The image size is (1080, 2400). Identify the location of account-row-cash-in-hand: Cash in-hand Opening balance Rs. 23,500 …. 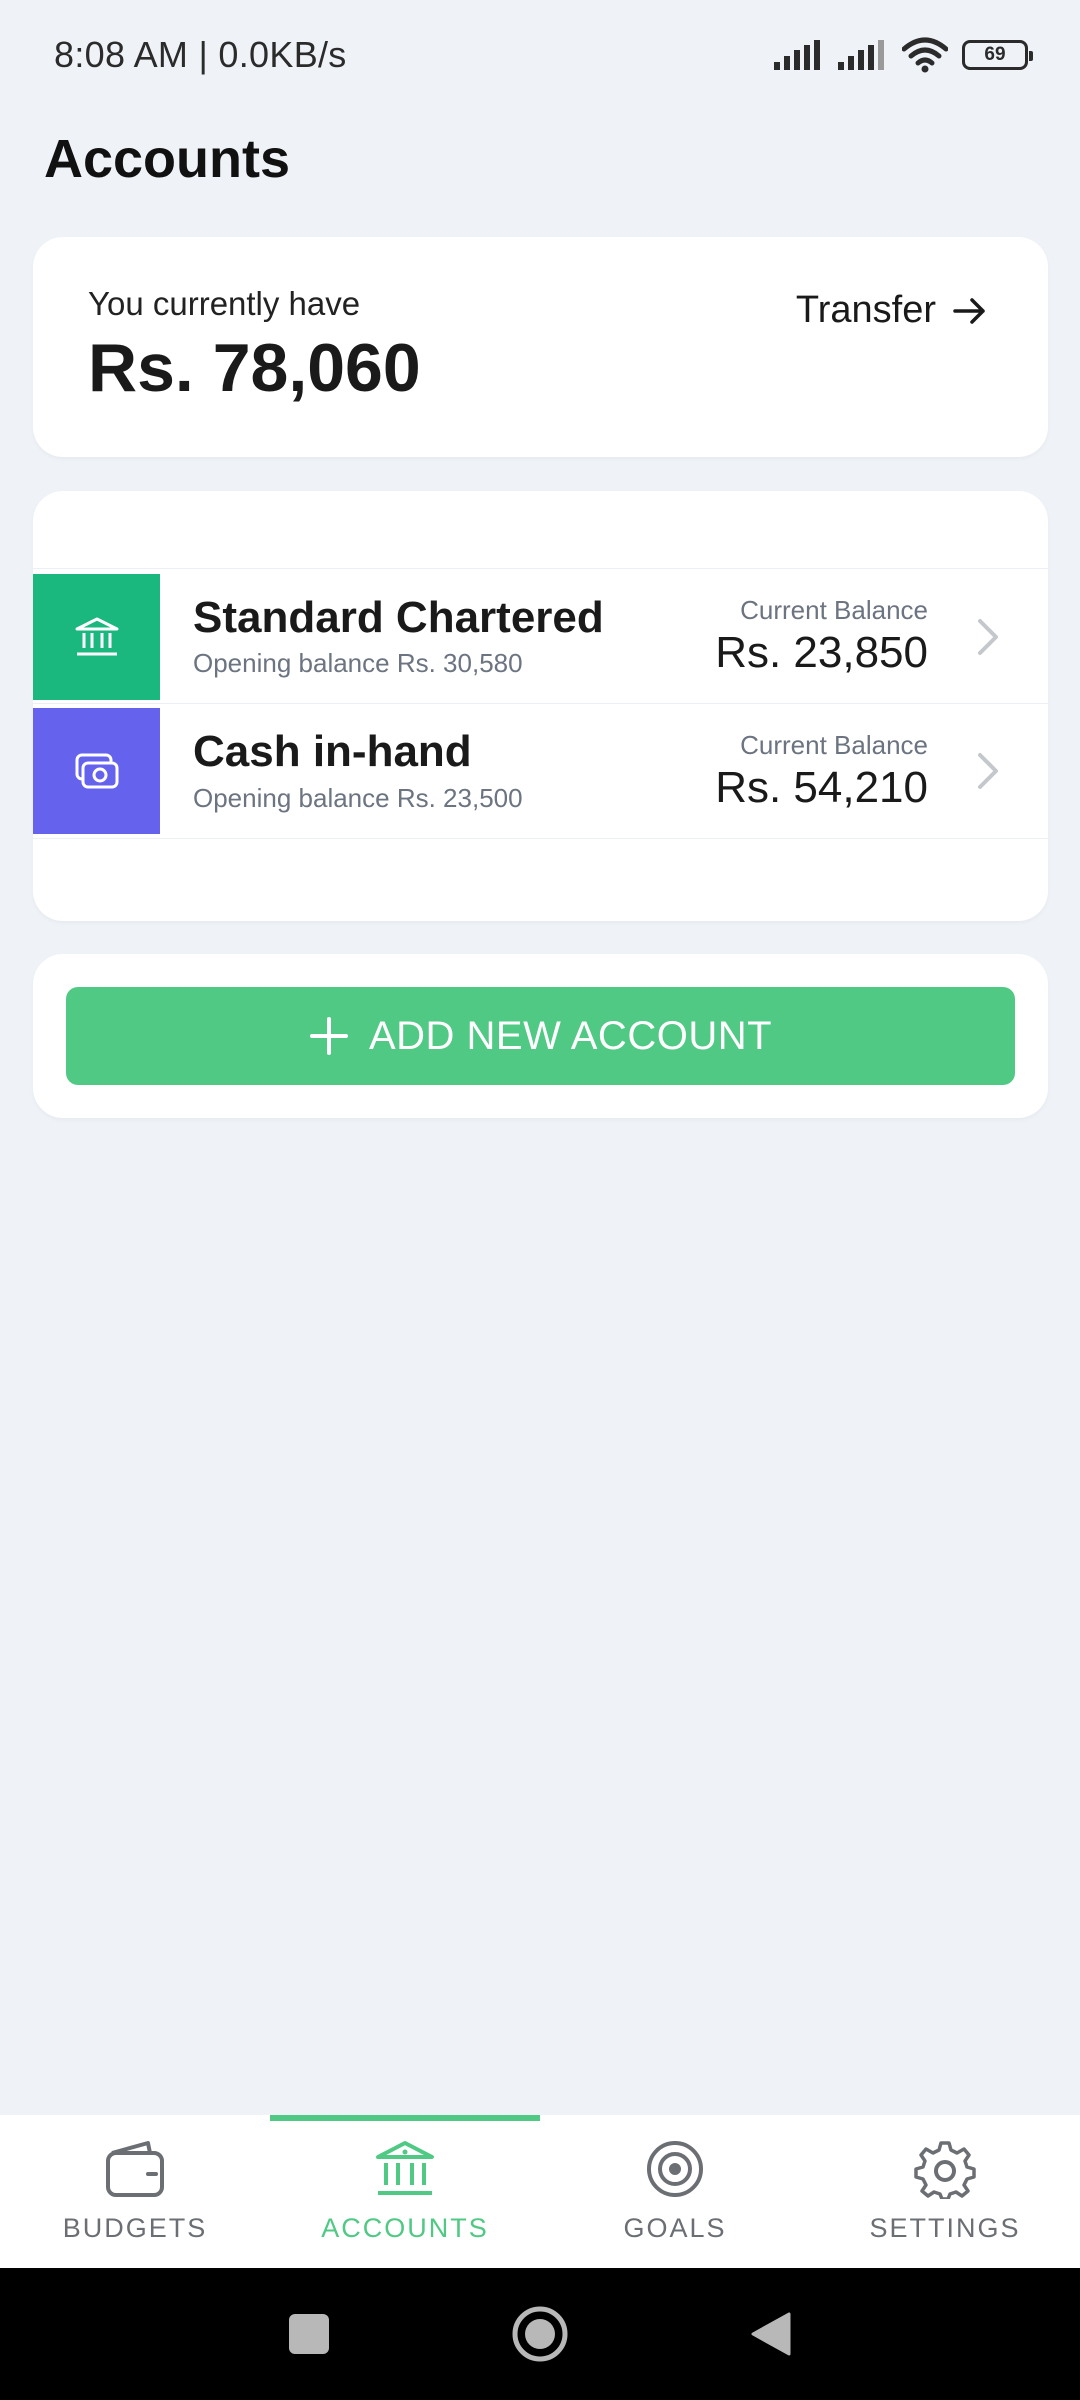
(540, 771).